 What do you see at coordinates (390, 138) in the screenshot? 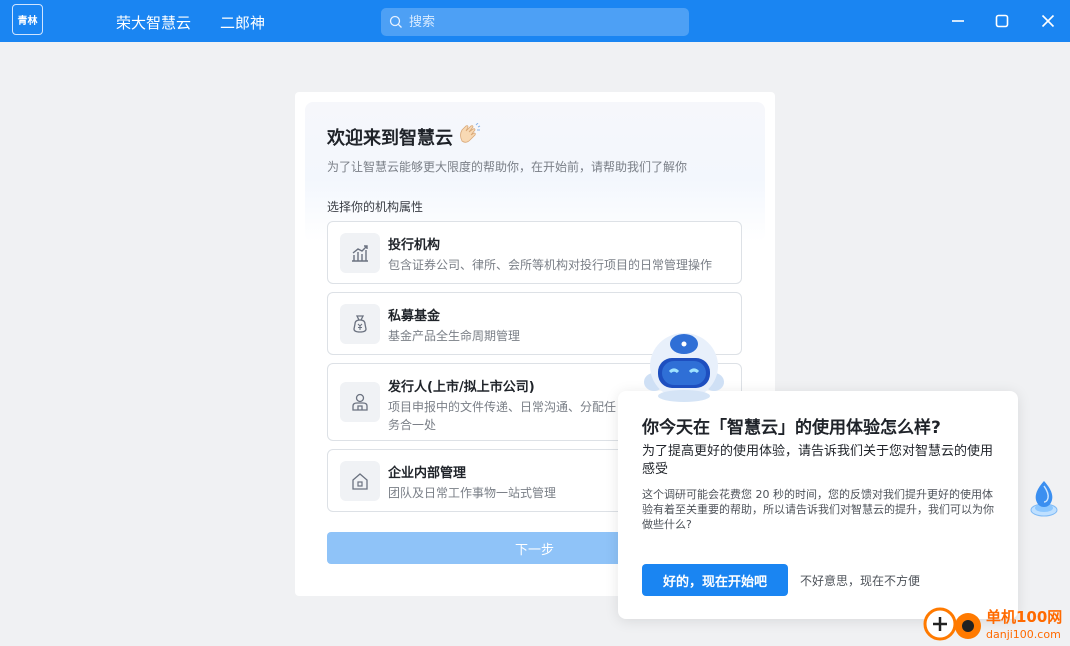
I see `welcome-title: 欢迎来到智慧云` at bounding box center [390, 138].